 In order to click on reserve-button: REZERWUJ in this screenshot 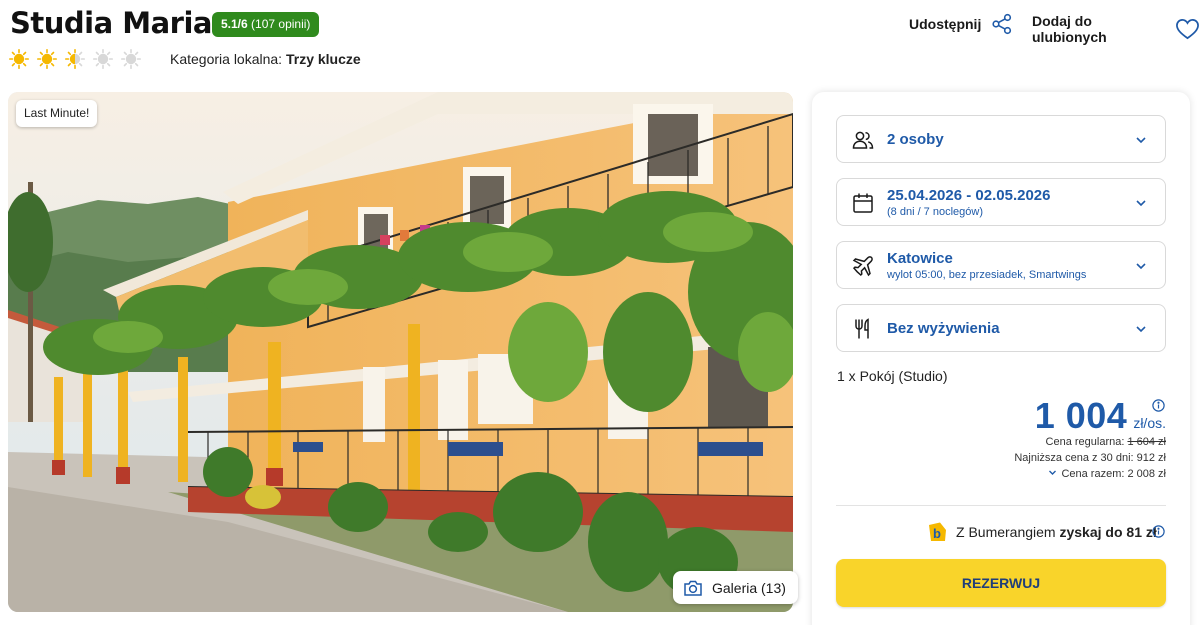, I will do `click(1001, 583)`.